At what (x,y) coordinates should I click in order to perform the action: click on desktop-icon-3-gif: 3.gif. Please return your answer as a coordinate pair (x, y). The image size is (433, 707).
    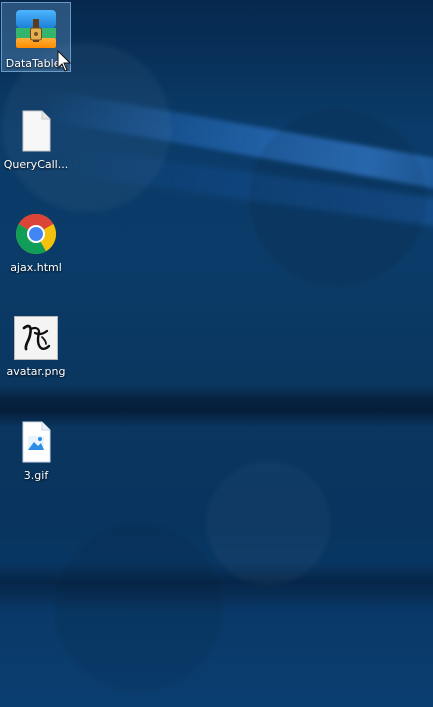
    Looking at the image, I should click on (36, 450).